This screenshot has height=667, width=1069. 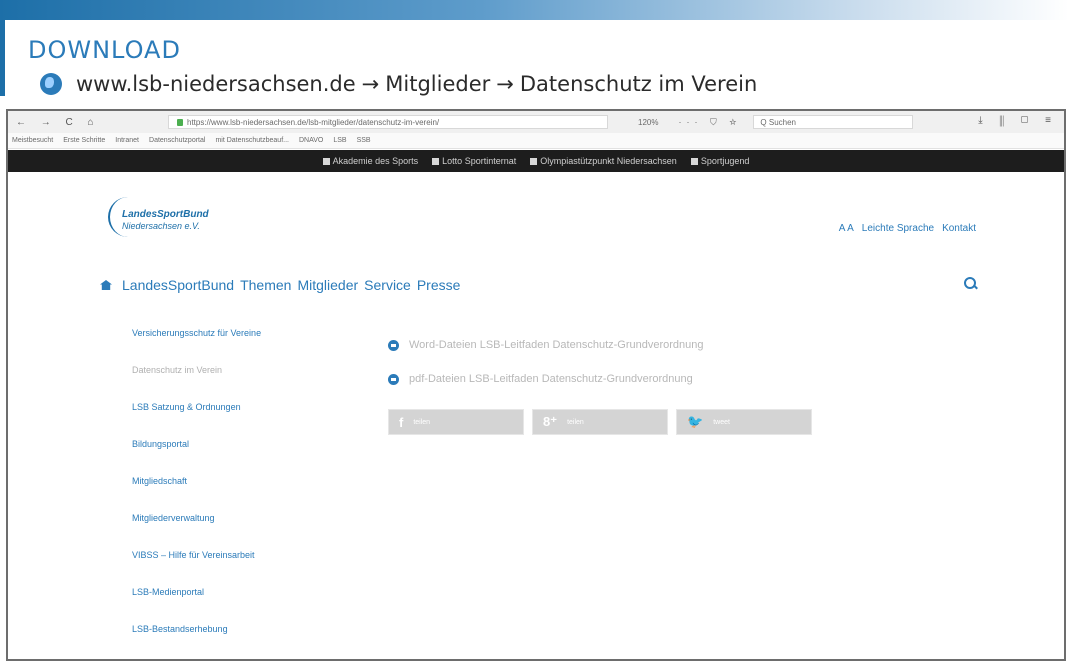 What do you see at coordinates (237, 381) in the screenshot?
I see `sidebar-item-datenschutz: Datenschutz im Verein` at bounding box center [237, 381].